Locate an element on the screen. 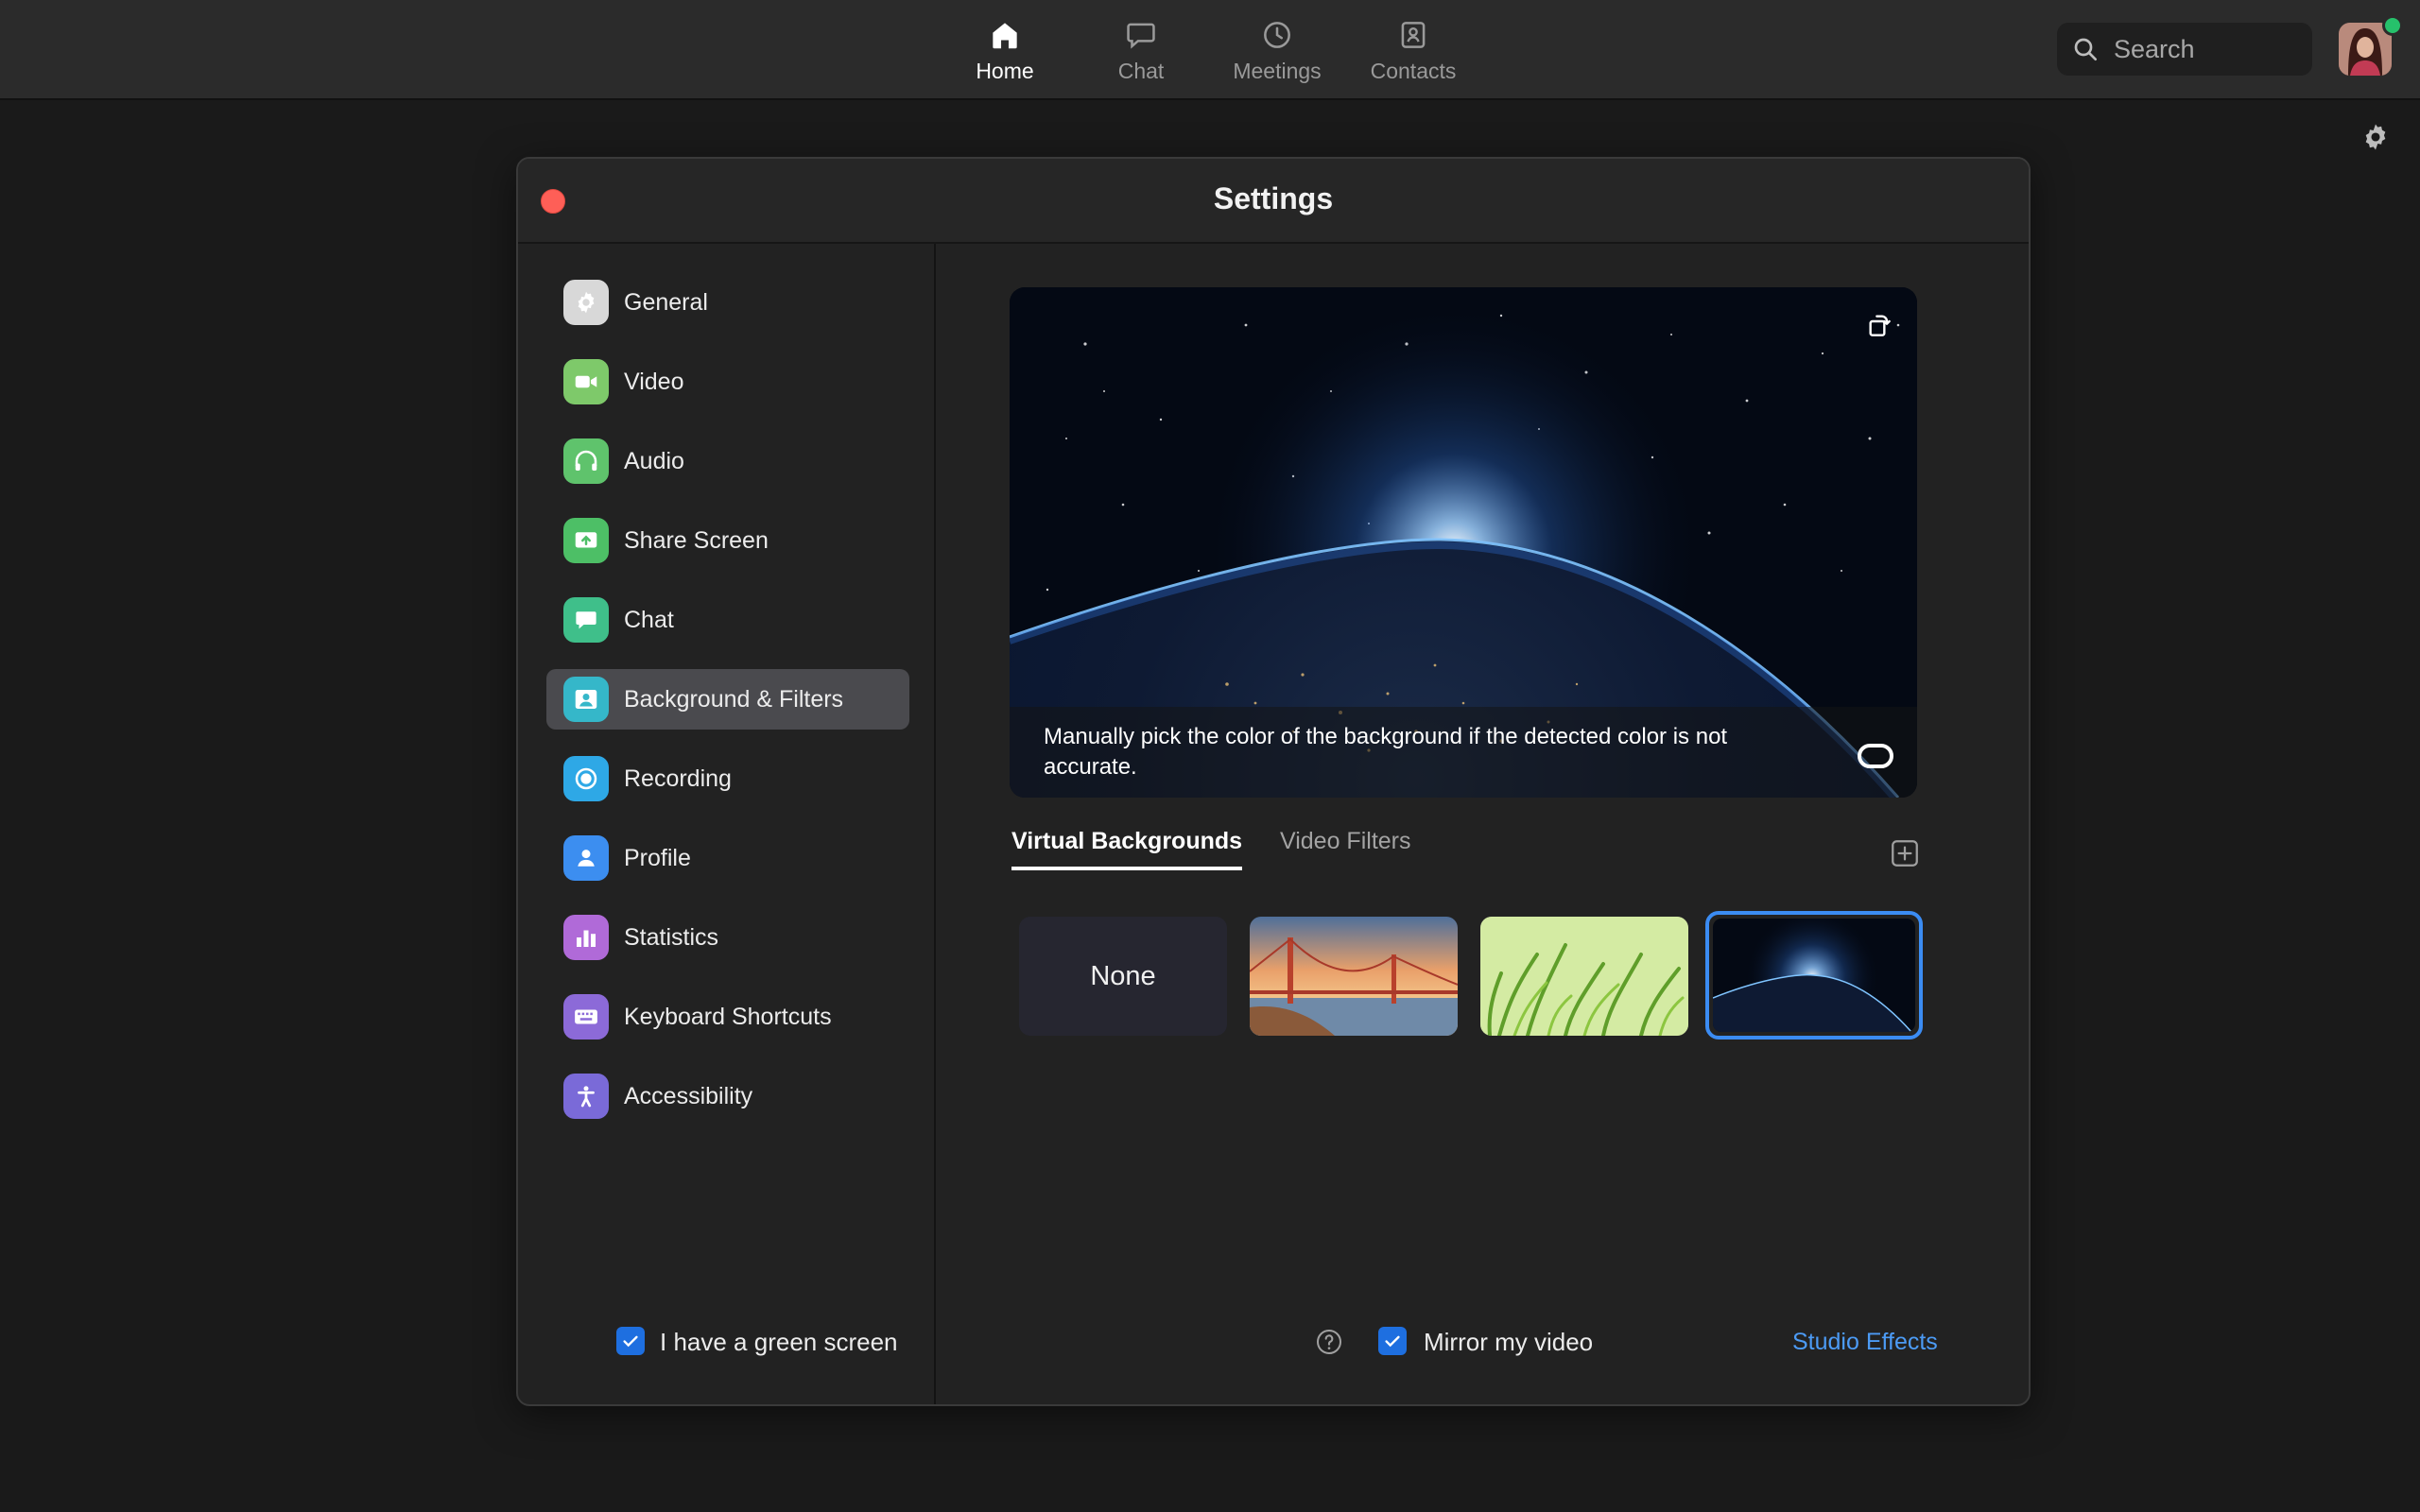  presence-status-indicator is located at coordinates (2392, 25).